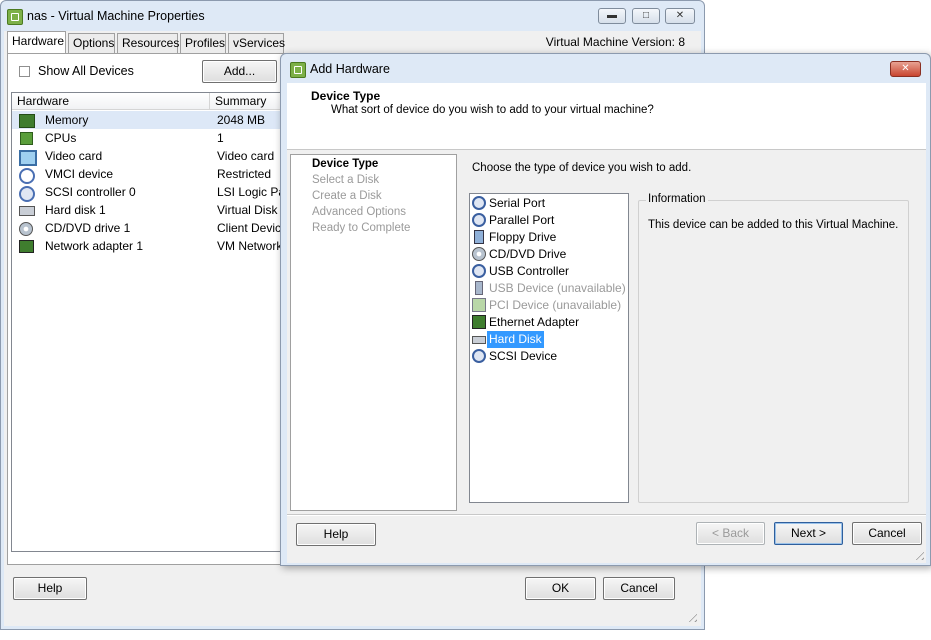  I want to click on hardware-summary: Virtual Disk, so click(247, 210).